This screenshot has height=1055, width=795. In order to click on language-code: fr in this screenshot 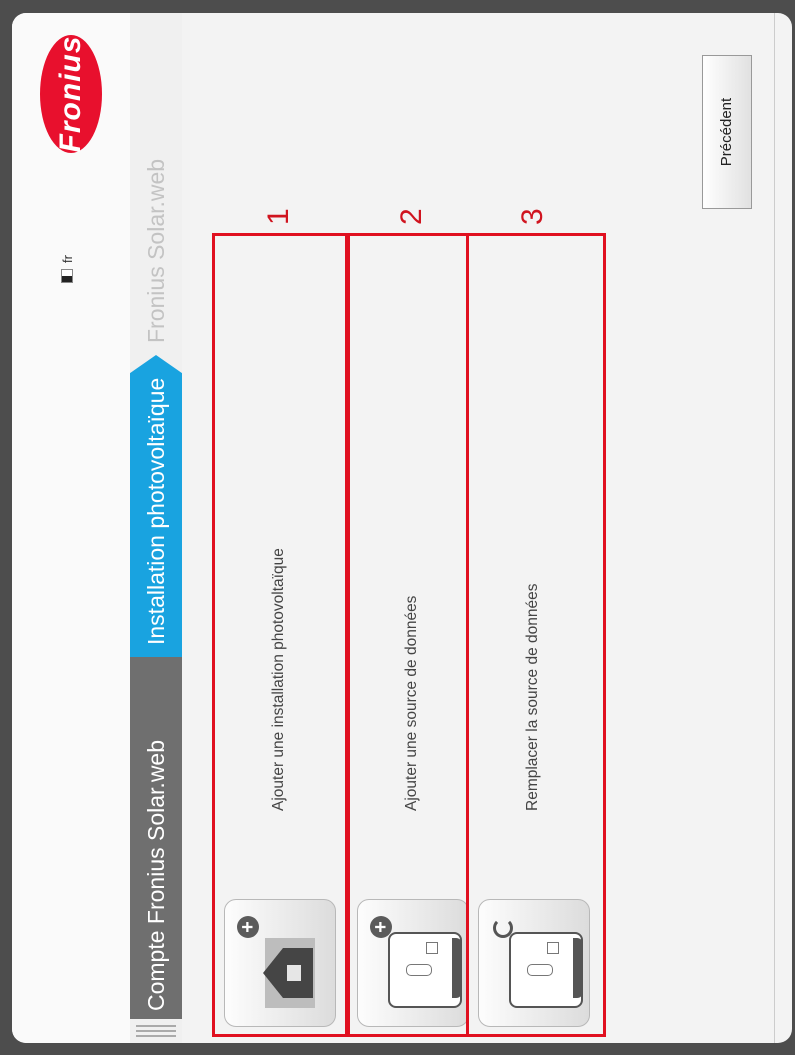, I will do `click(67, 259)`.